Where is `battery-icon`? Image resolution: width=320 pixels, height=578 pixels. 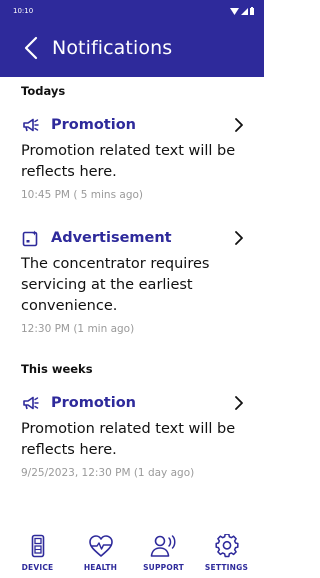 battery-icon is located at coordinates (252, 11).